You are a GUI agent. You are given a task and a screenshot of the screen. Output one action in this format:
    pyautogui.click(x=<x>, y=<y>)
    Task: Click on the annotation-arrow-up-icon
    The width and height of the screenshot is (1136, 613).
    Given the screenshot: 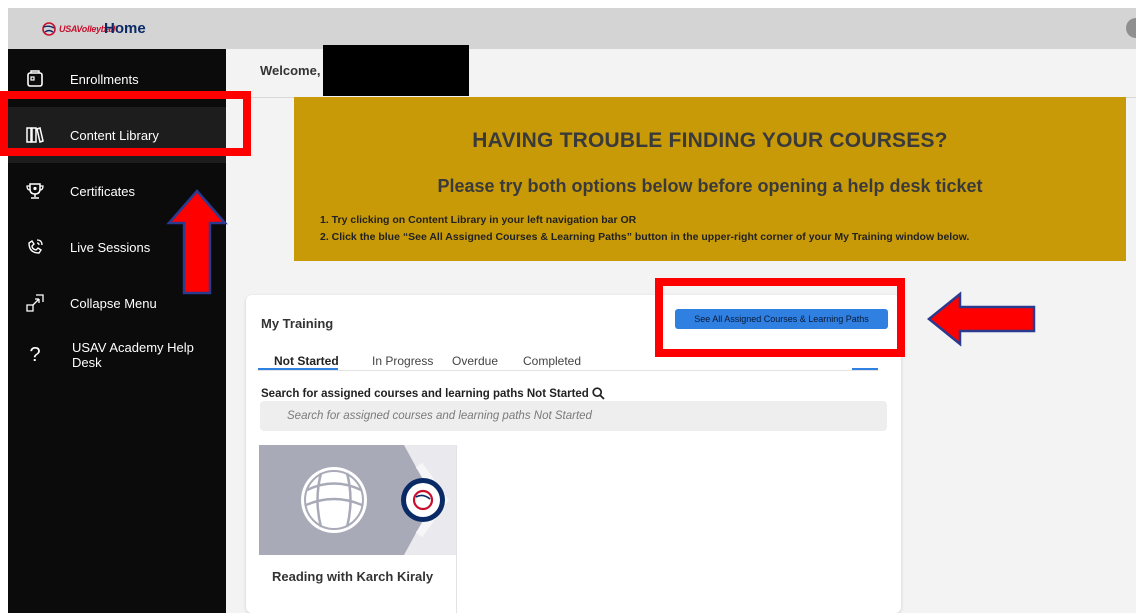 What is the action you would take?
    pyautogui.click(x=197, y=242)
    